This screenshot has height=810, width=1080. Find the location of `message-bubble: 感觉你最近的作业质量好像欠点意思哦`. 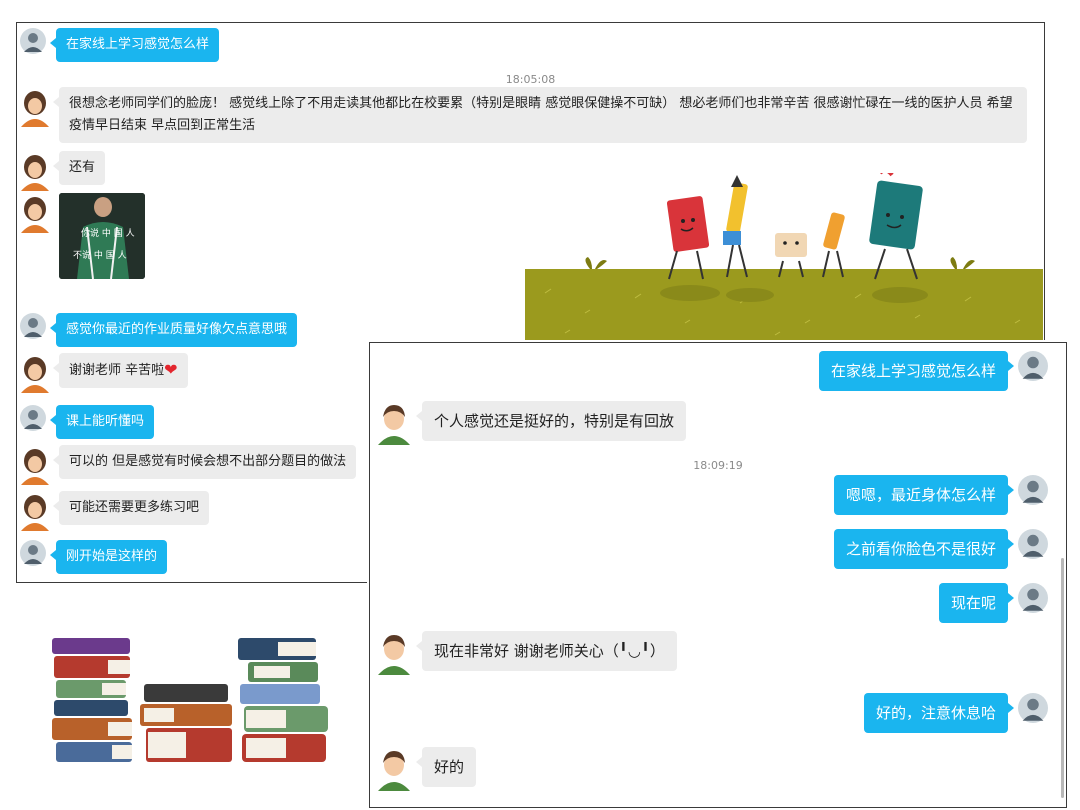

message-bubble: 感觉你最近的作业质量好像欠点意思哦 is located at coordinates (173, 330).